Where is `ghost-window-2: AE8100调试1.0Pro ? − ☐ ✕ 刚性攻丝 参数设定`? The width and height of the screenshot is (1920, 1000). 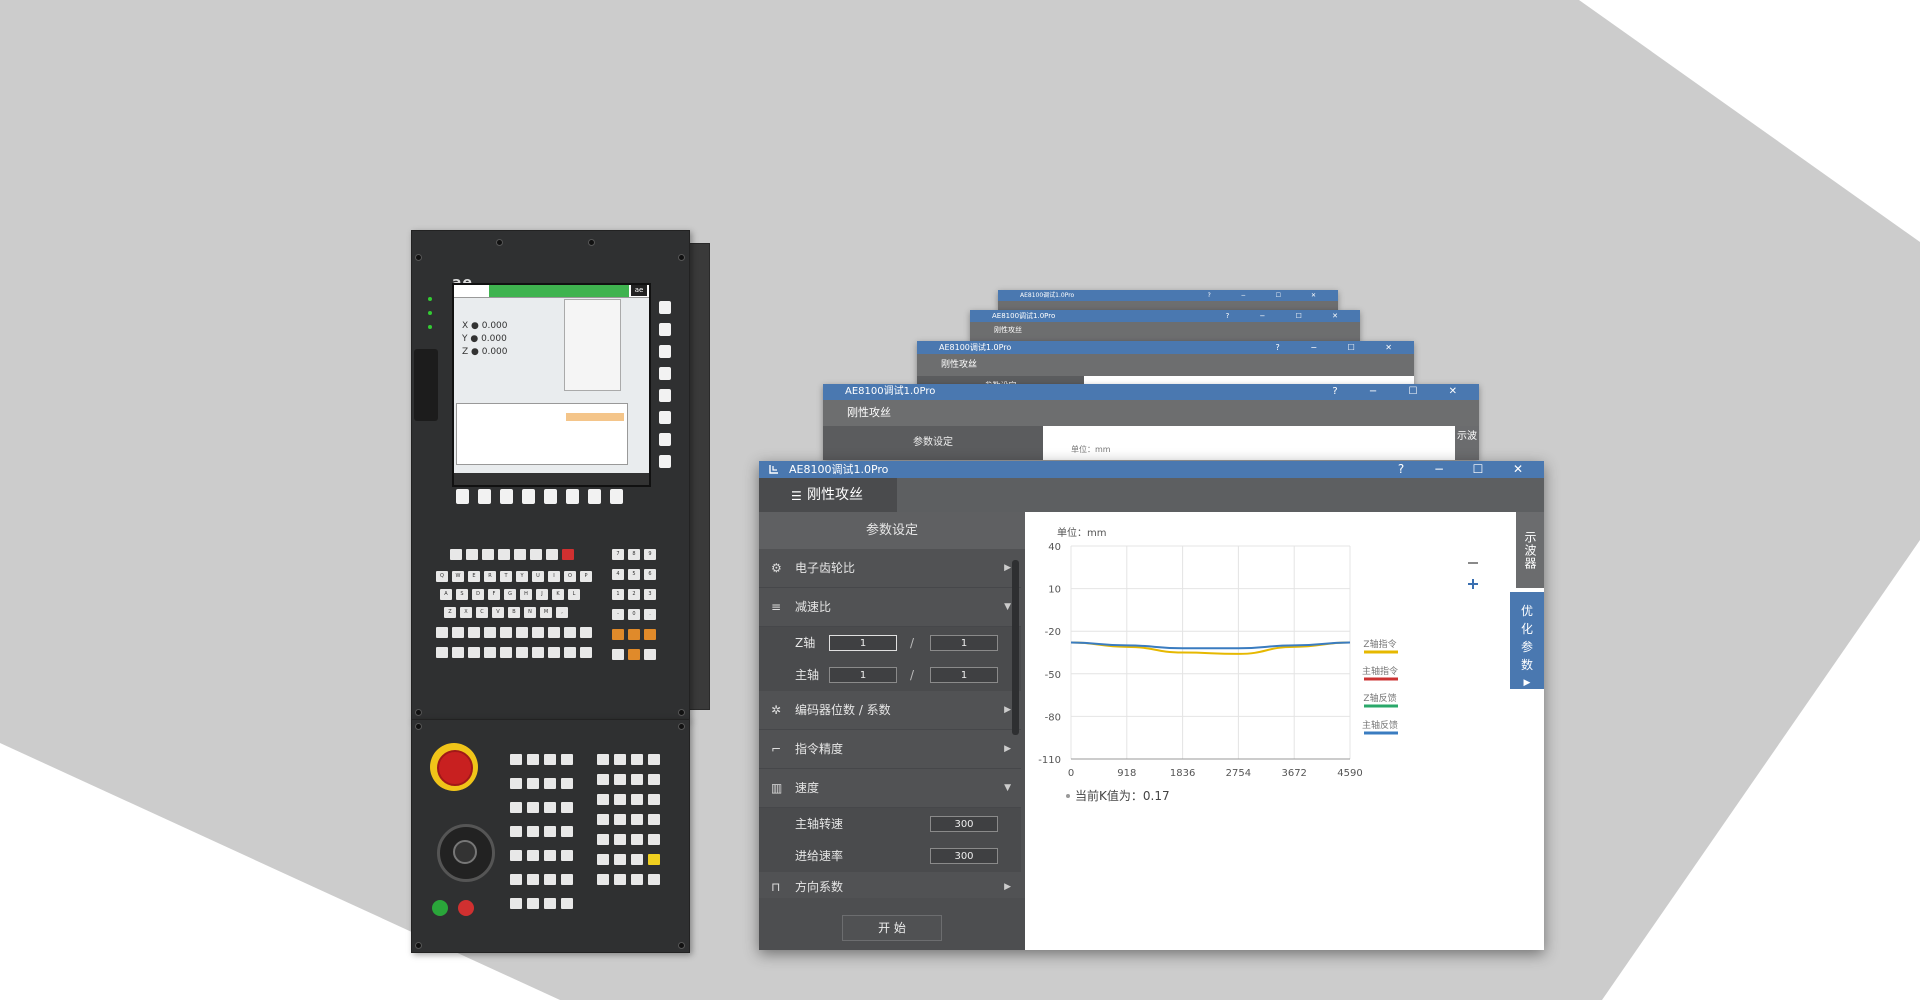 ghost-window-2: AE8100调试1.0Pro ? − ☐ ✕ 刚性攻丝 参数设定 is located at coordinates (1165, 364).